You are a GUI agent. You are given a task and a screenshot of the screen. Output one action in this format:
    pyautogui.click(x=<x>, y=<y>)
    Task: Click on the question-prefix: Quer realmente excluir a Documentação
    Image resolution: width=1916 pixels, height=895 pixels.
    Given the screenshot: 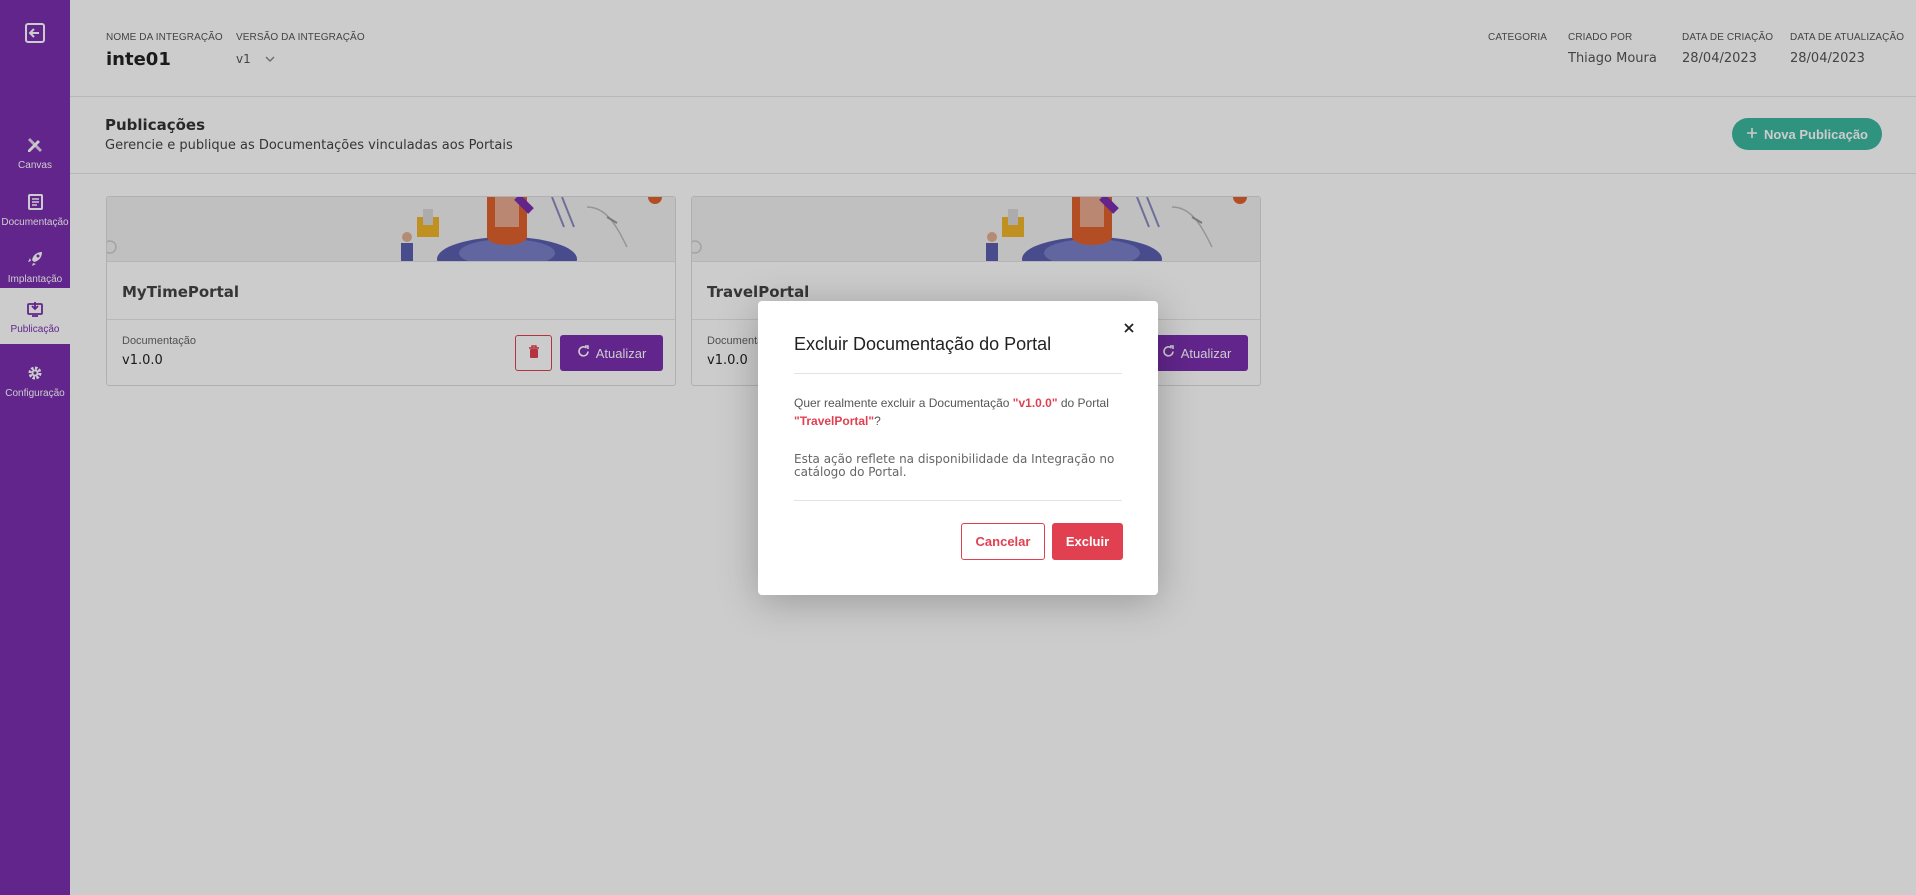 What is the action you would take?
    pyautogui.click(x=903, y=403)
    